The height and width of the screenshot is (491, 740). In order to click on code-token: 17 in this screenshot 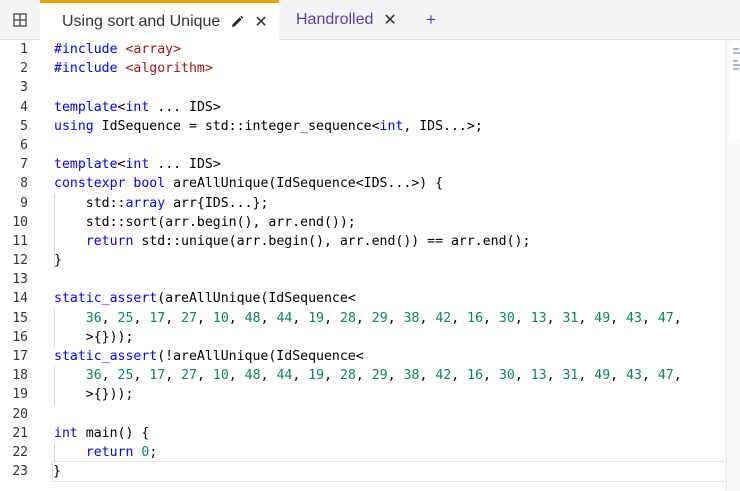, I will do `click(157, 318)`.